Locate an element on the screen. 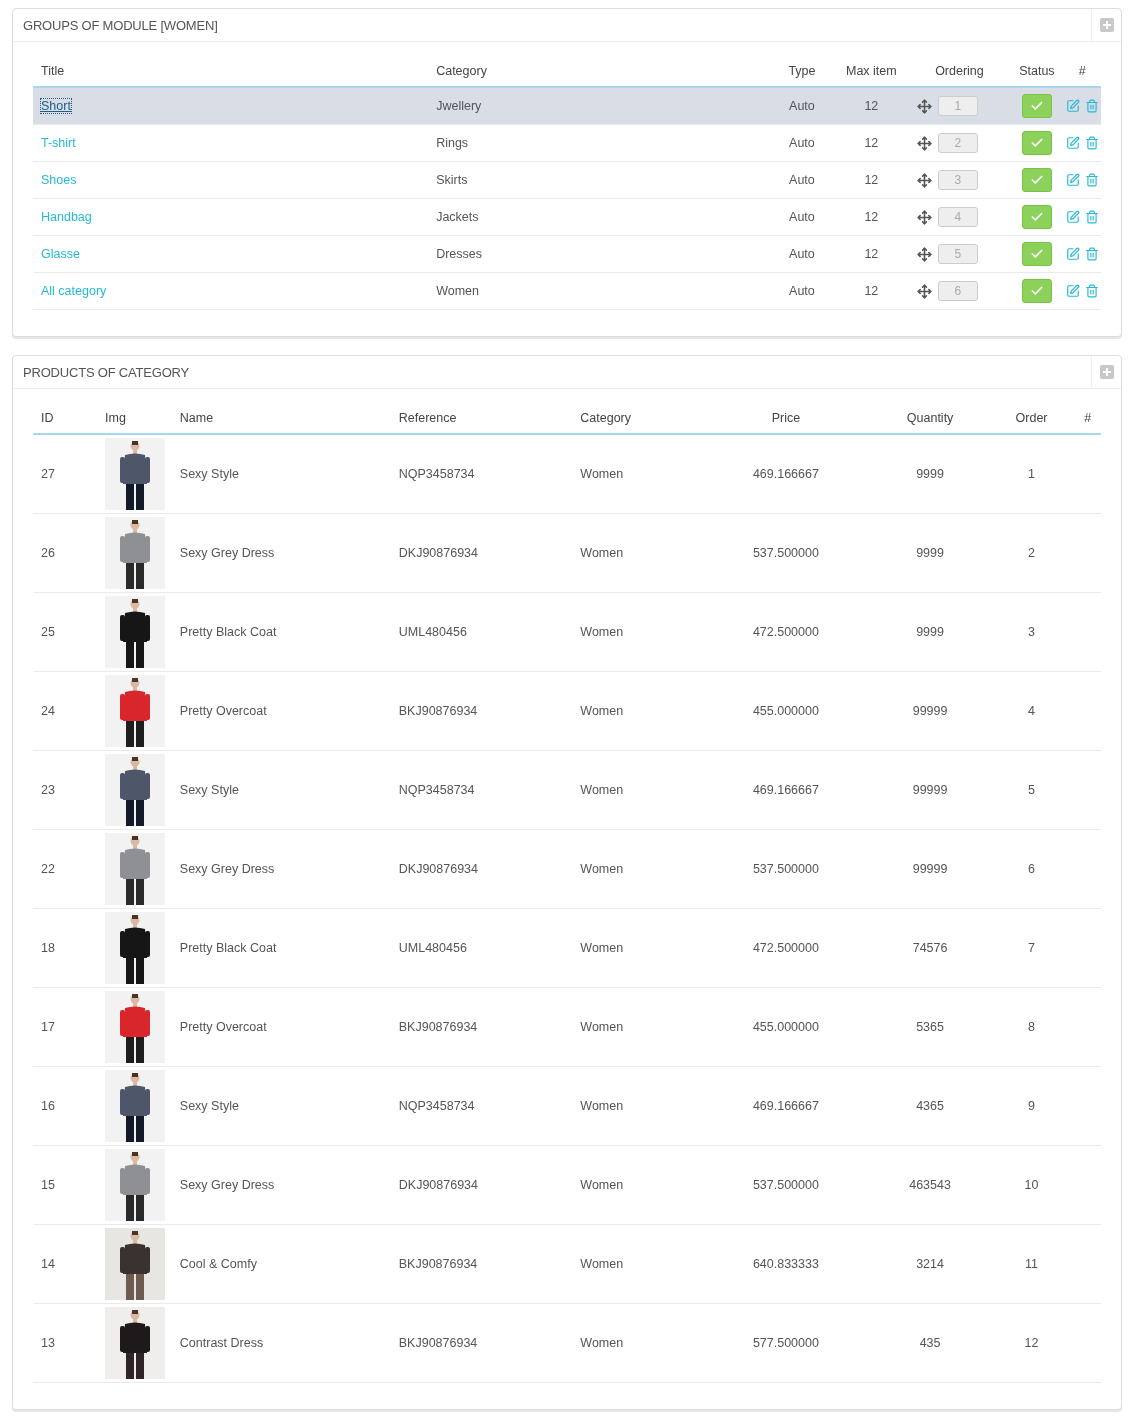  column-header: Quantity is located at coordinates (930, 422).